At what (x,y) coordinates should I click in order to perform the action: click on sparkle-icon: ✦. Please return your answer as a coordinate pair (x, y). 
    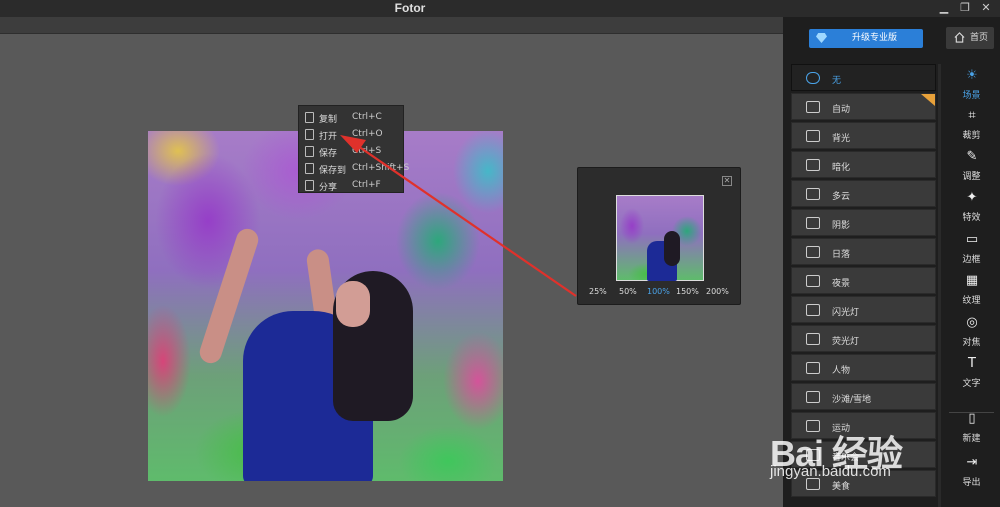
    Looking at the image, I should click on (972, 197).